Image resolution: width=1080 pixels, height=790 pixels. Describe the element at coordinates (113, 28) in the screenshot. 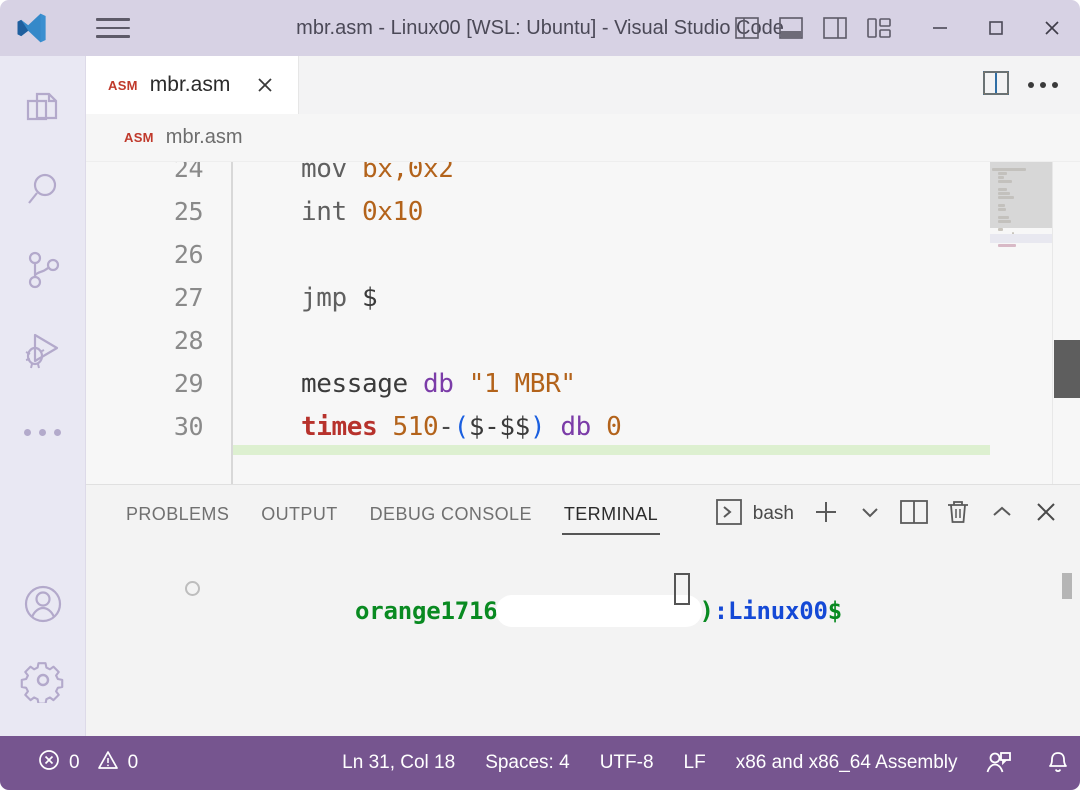

I see `hamburger-menu-icon` at that location.